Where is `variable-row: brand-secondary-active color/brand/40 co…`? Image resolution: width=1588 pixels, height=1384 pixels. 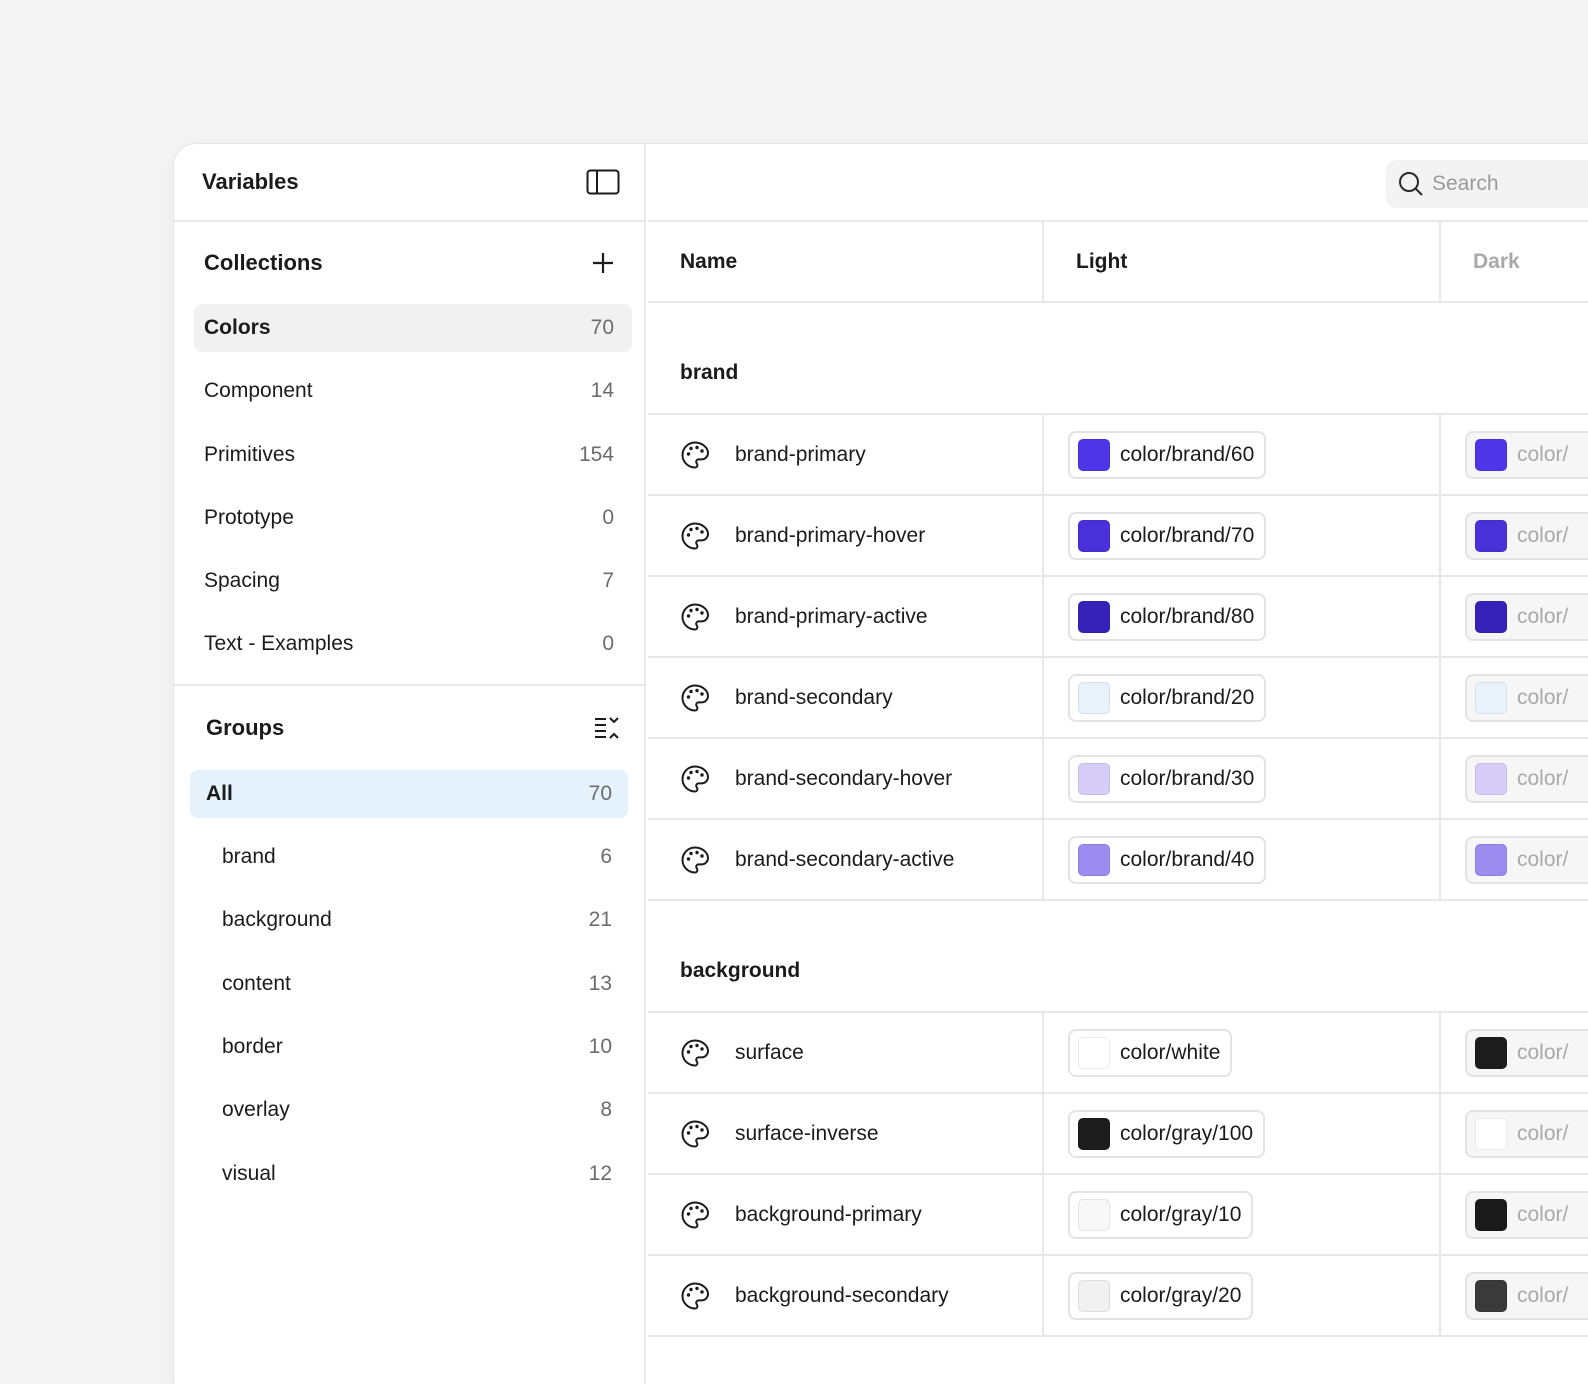
variable-row: brand-secondary-active color/brand/40 co… is located at coordinates (1118, 860).